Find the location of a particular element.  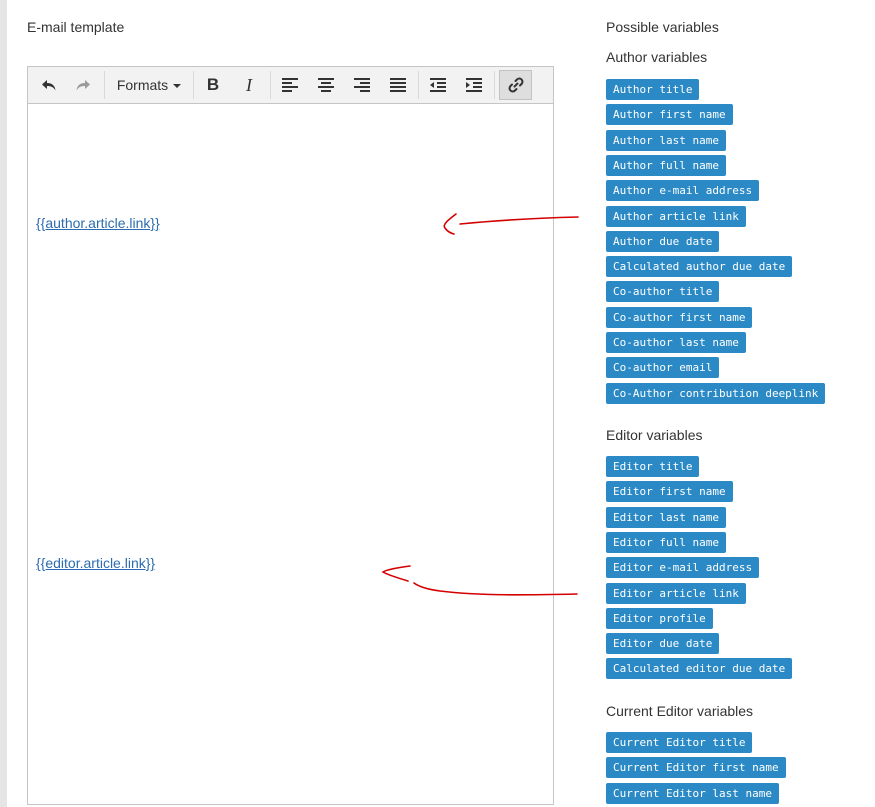

align-center-button is located at coordinates (326, 85).